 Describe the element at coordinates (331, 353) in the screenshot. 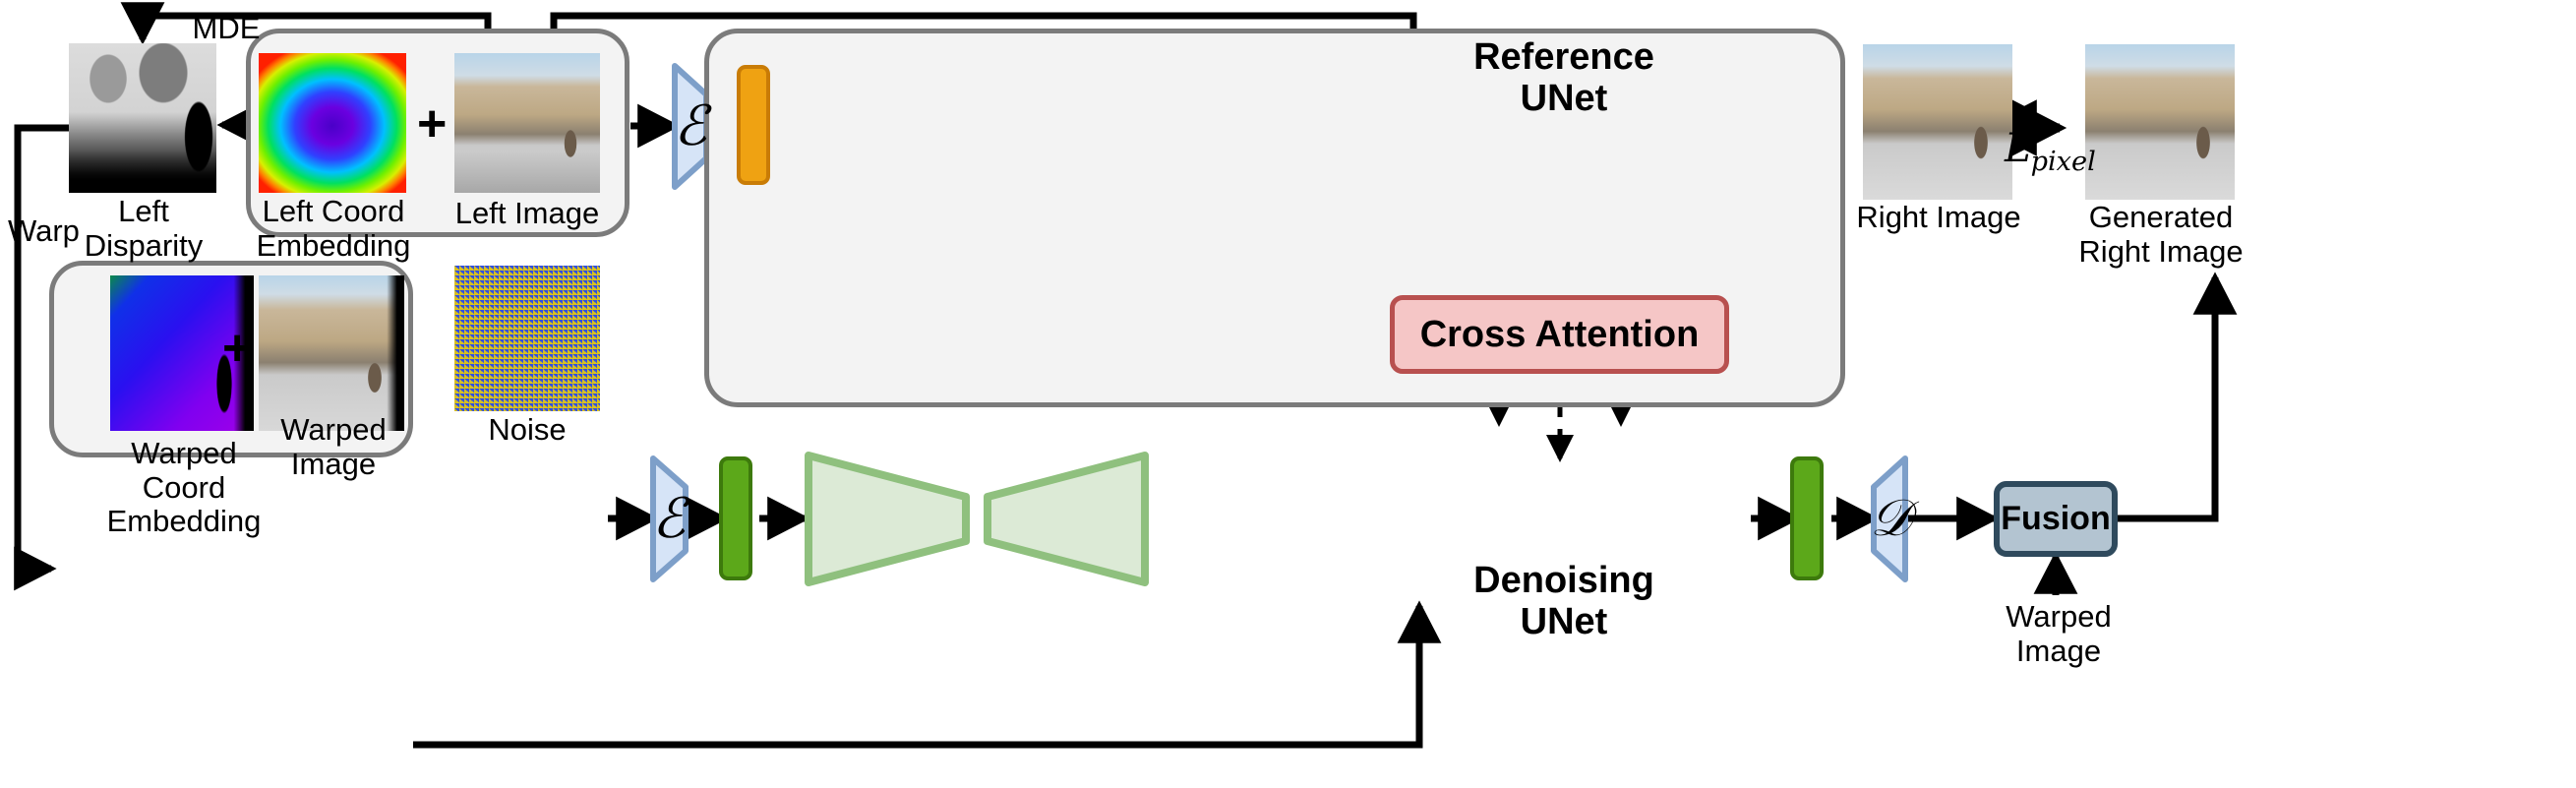

I see `warped-image-thumbnail` at that location.